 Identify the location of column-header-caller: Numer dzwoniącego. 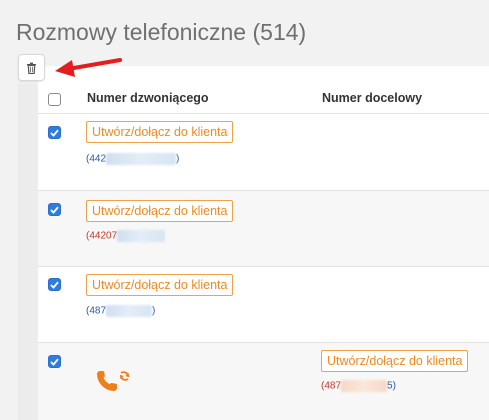
(148, 98).